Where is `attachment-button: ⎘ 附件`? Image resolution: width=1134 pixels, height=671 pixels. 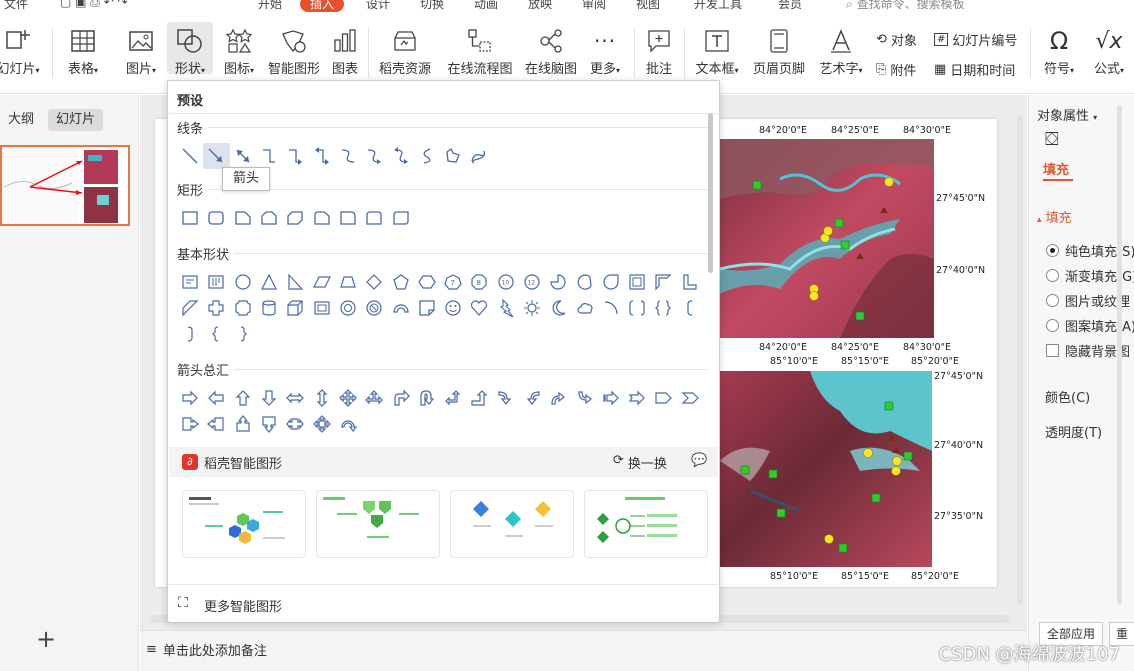 attachment-button: ⎘ 附件 is located at coordinates (896, 69).